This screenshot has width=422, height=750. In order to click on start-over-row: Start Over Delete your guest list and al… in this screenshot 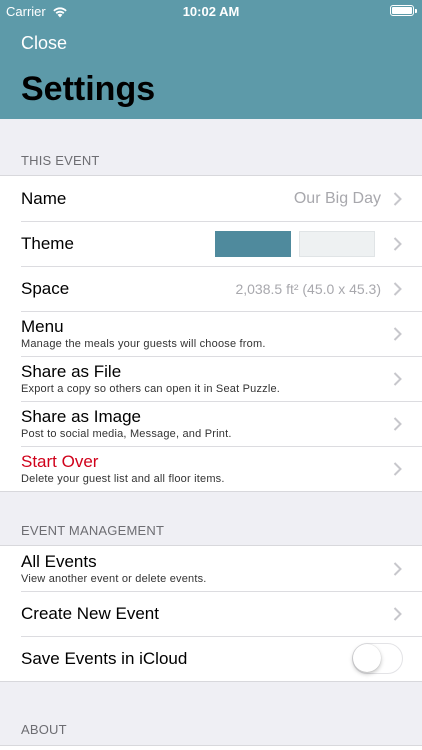, I will do `click(211, 468)`.